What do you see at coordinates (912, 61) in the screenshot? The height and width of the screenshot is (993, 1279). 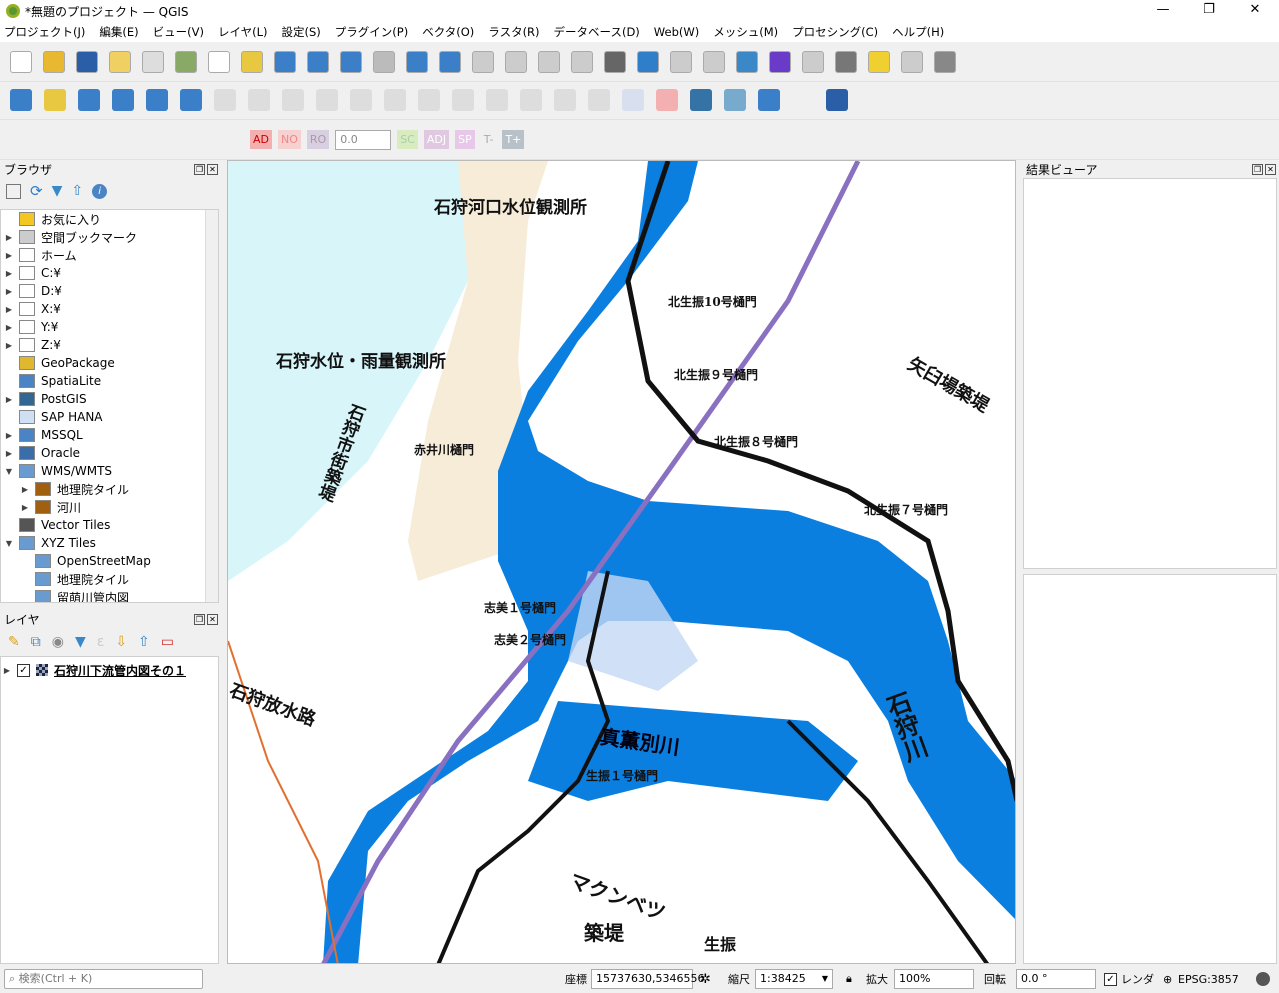 I see `locator-icon` at bounding box center [912, 61].